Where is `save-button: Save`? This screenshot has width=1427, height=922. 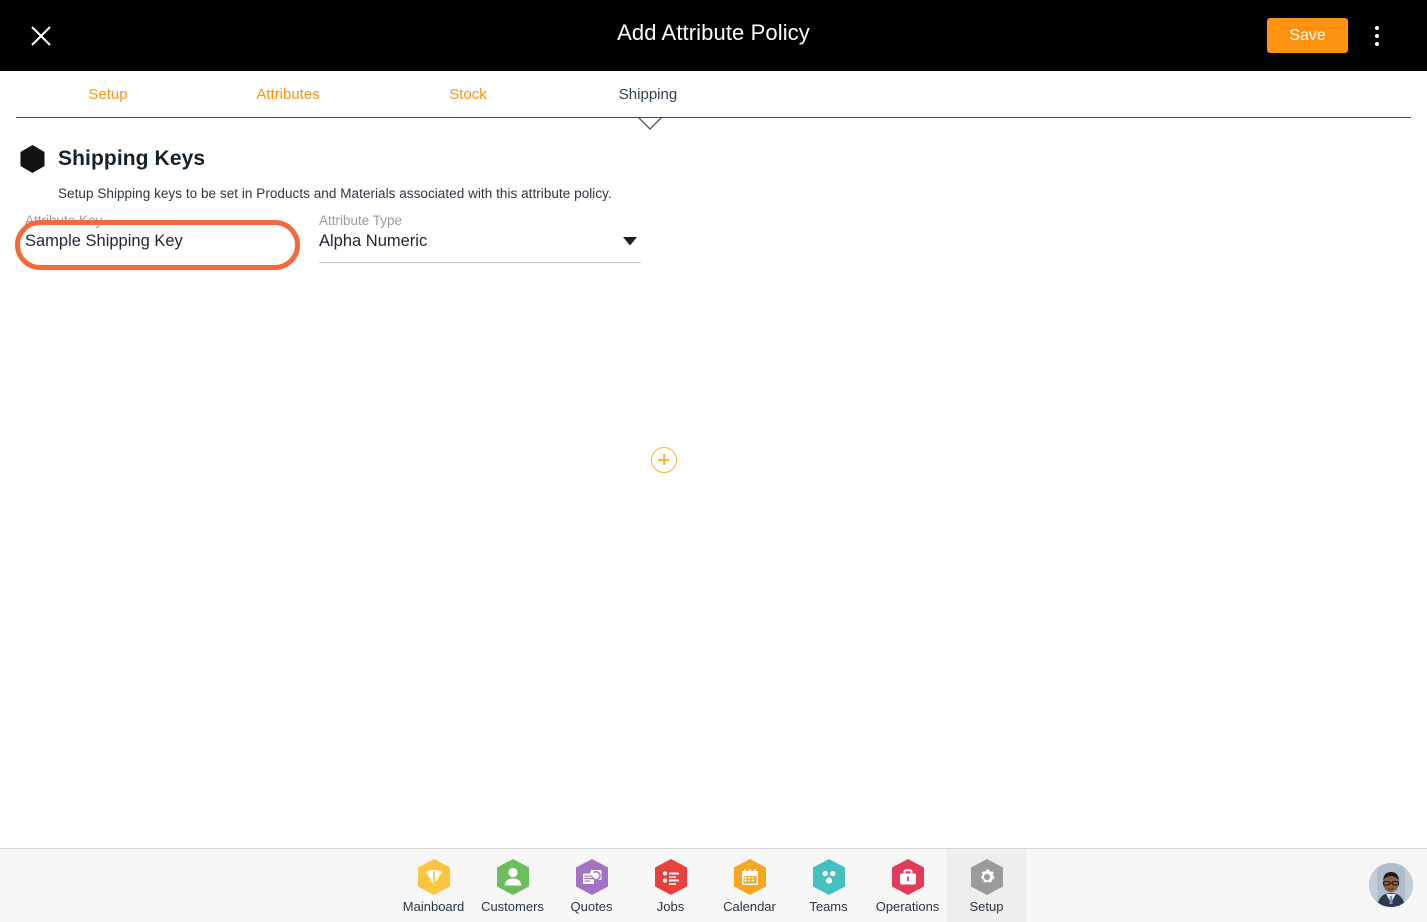
save-button: Save is located at coordinates (1307, 35).